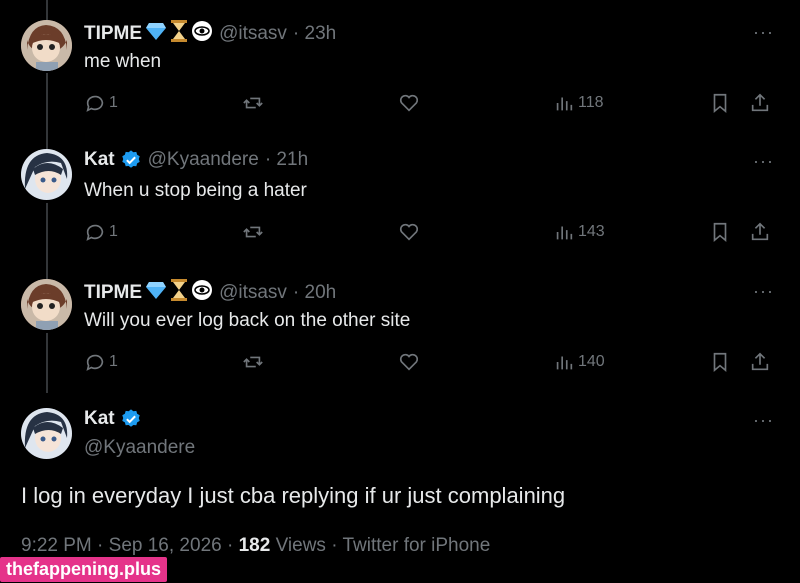 The height and width of the screenshot is (583, 800). What do you see at coordinates (123, 61) in the screenshot?
I see `tweet-text: me when` at bounding box center [123, 61].